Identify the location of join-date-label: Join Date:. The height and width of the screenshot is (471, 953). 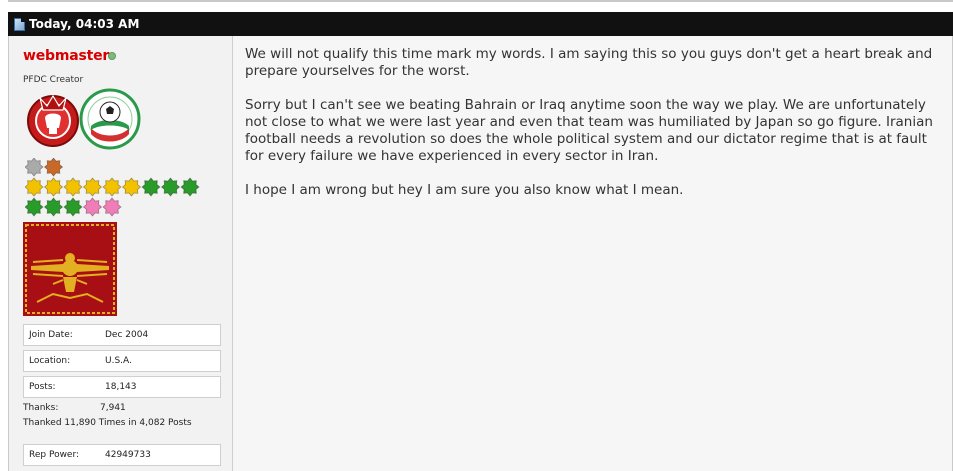
(51, 335).